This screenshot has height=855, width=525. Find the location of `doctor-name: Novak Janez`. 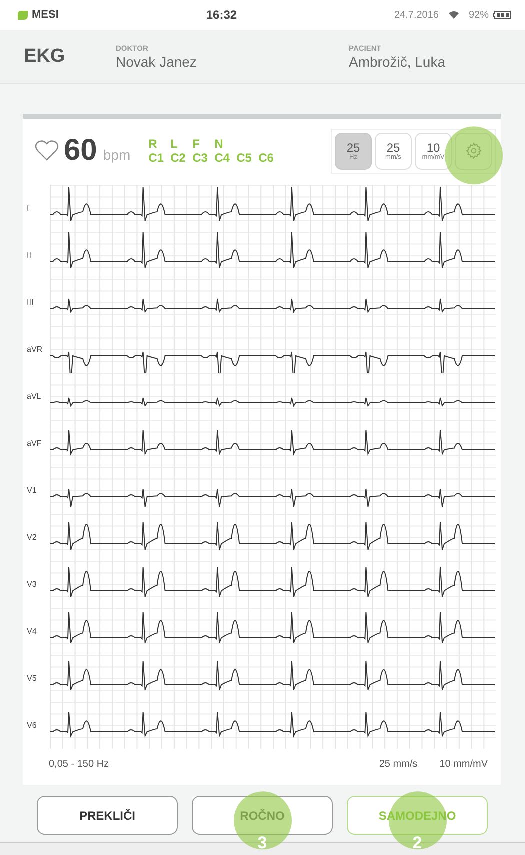

doctor-name: Novak Janez is located at coordinates (157, 62).